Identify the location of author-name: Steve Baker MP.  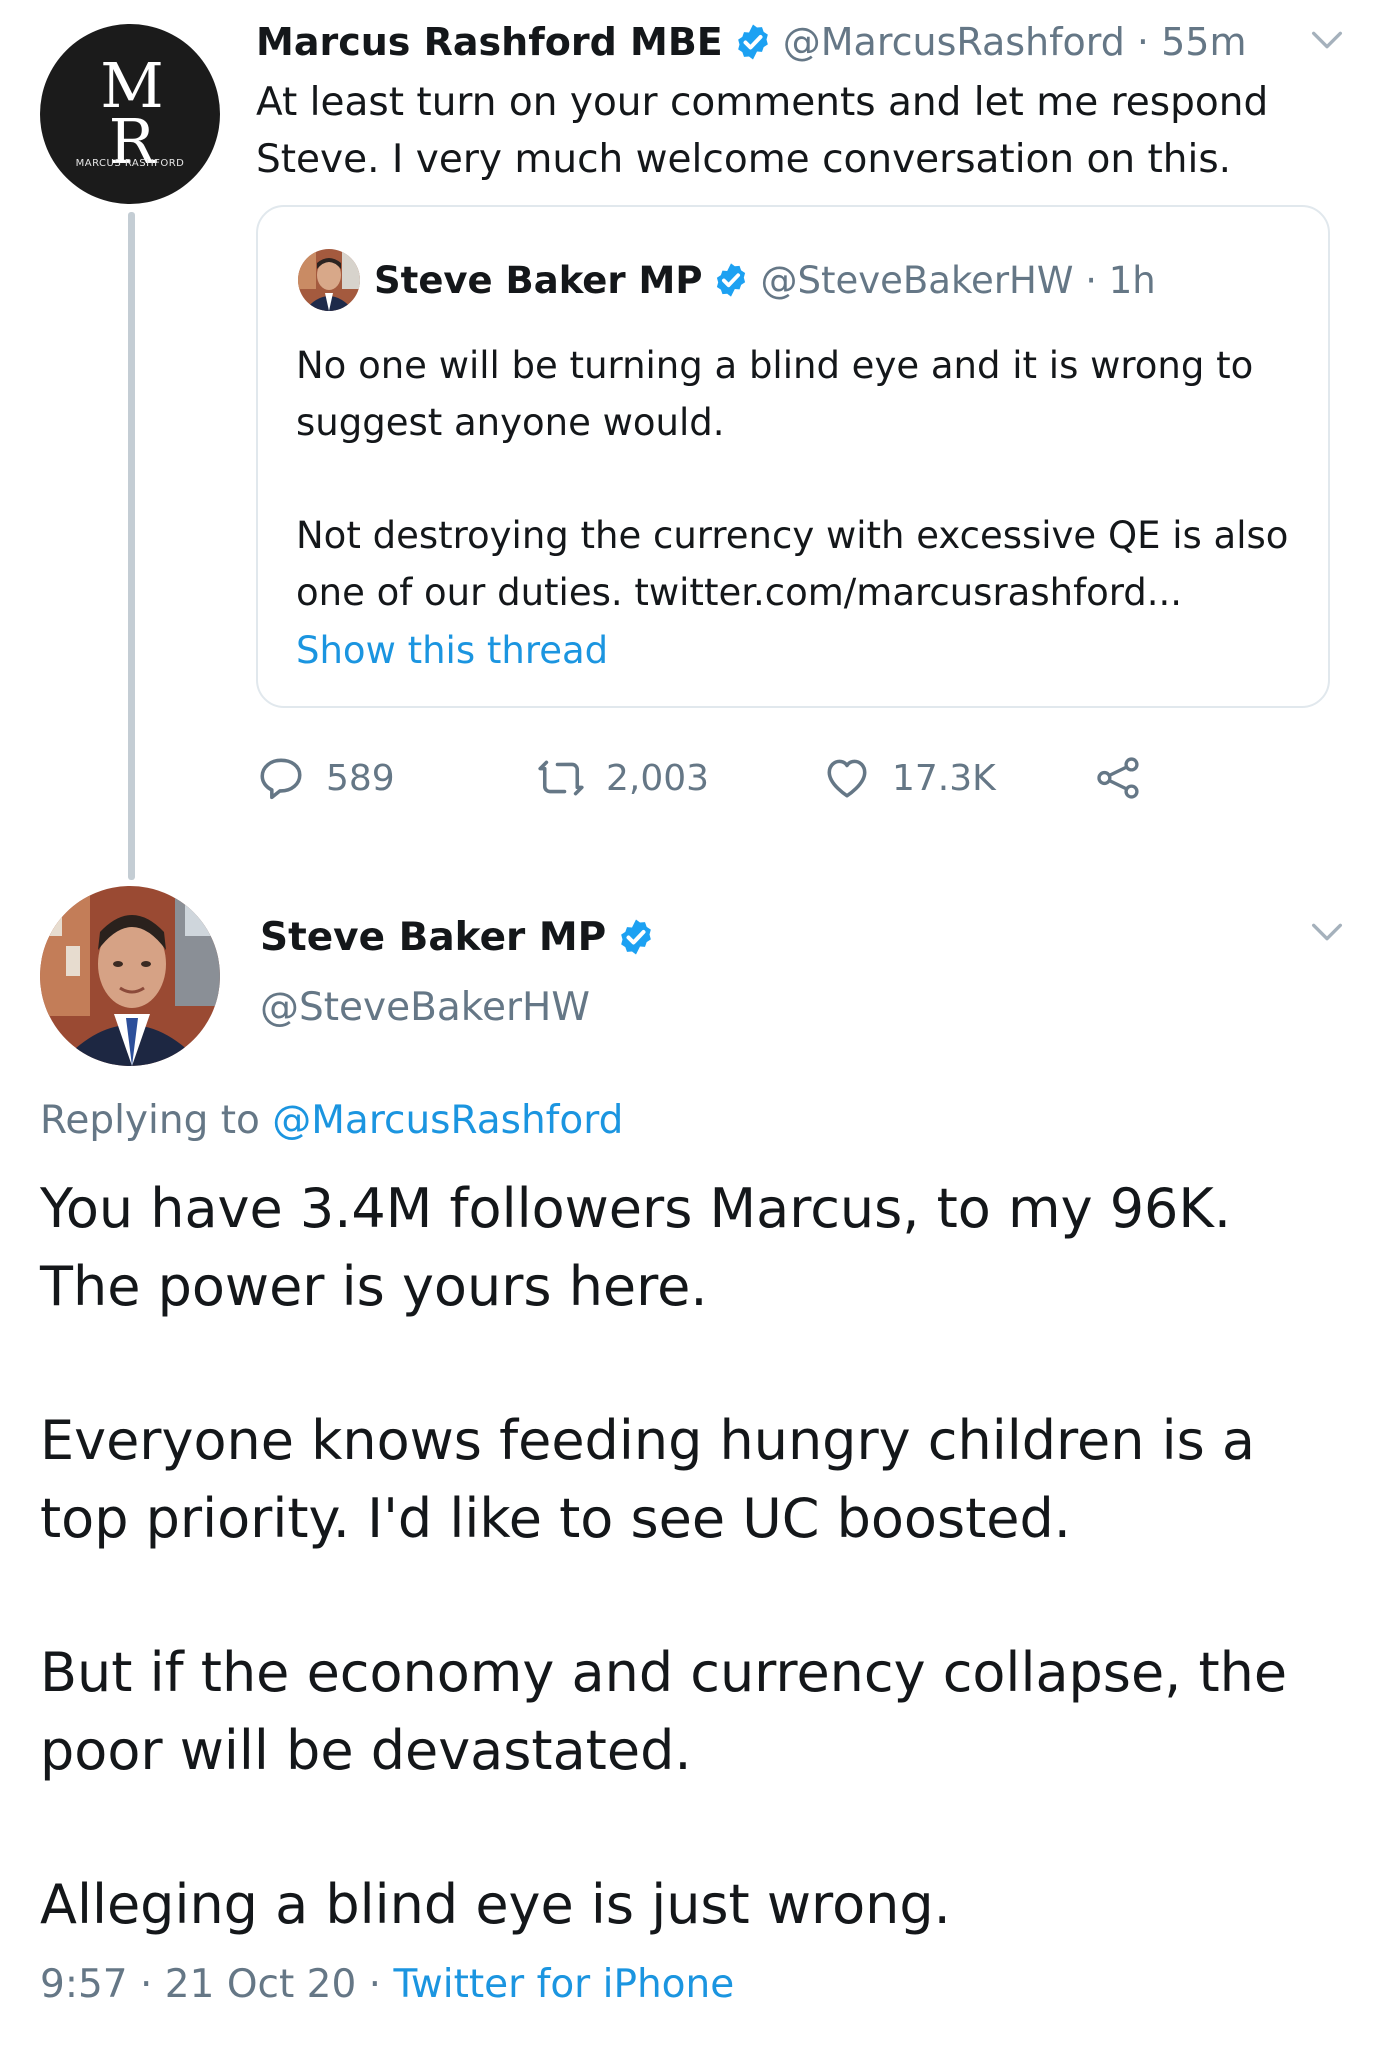
(433, 937).